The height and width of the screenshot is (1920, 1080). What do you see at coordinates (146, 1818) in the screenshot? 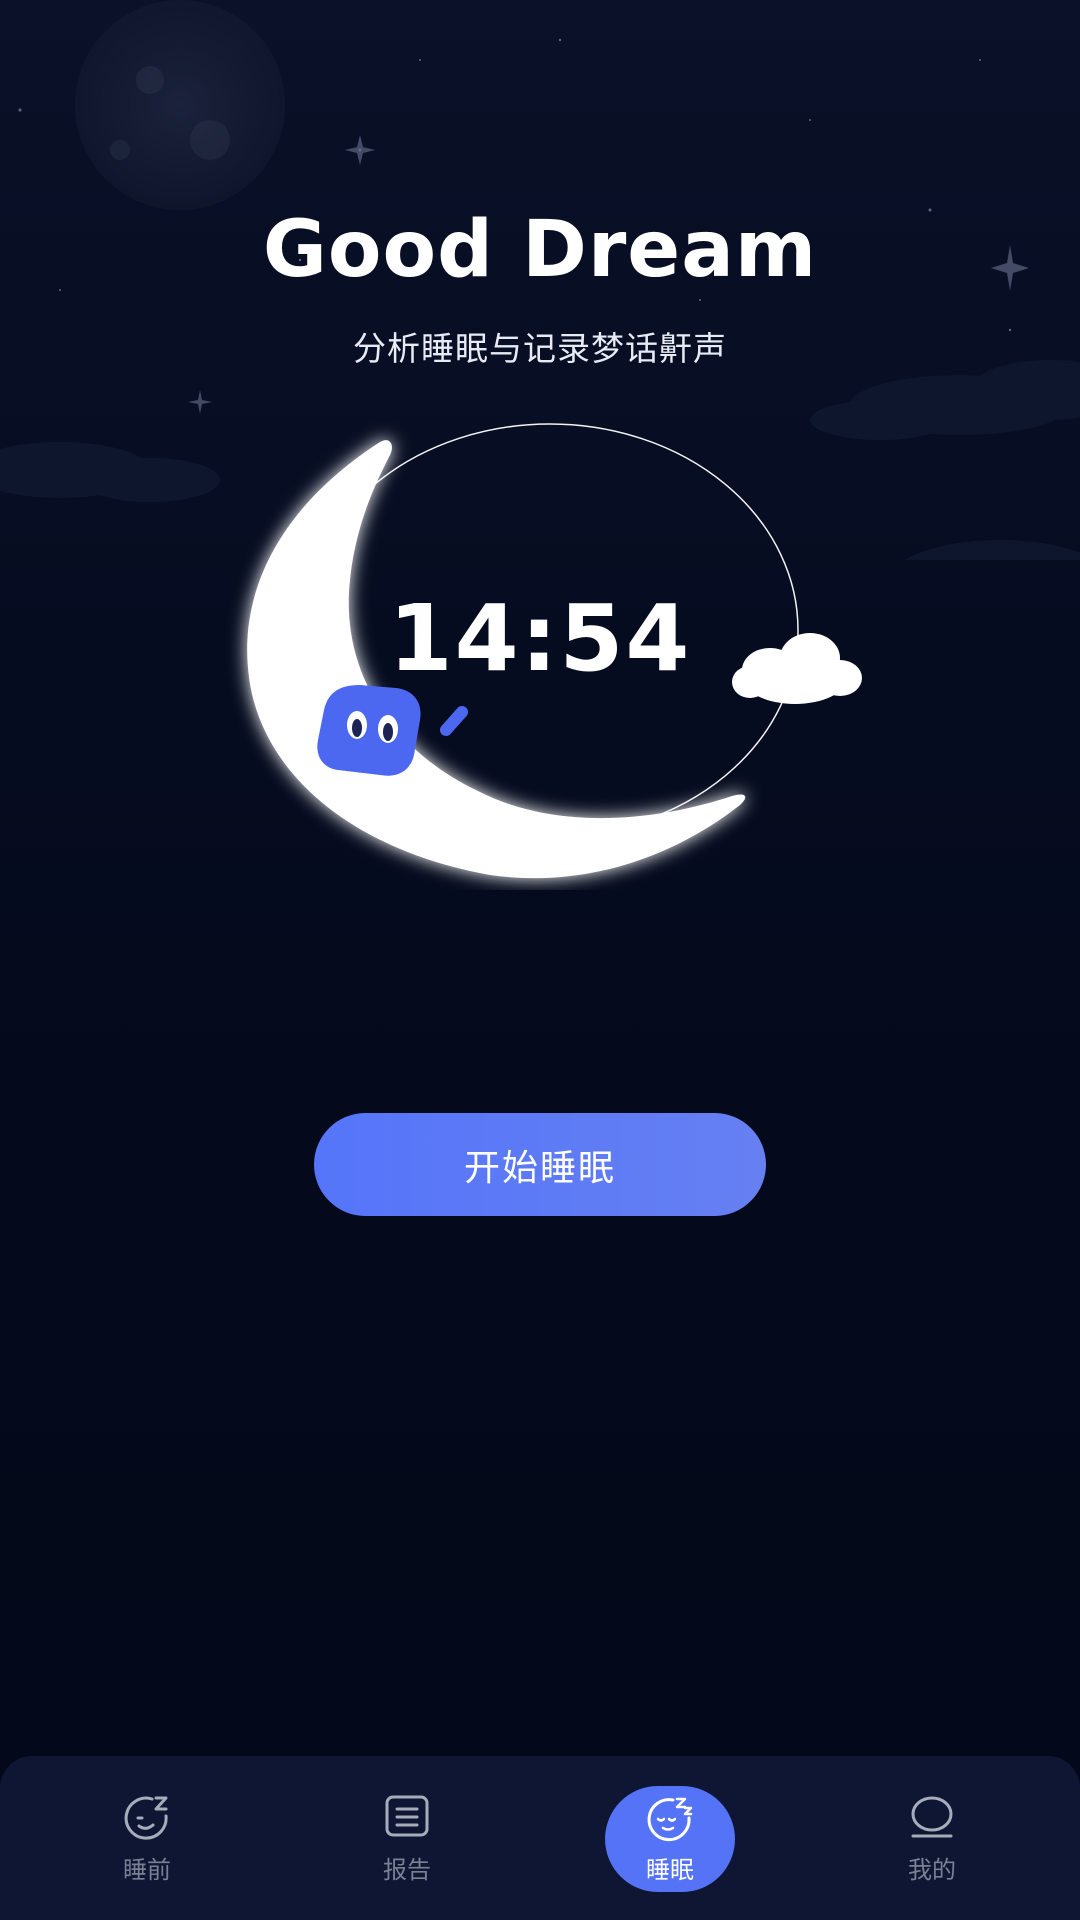
I see `sleep-face-icon` at bounding box center [146, 1818].